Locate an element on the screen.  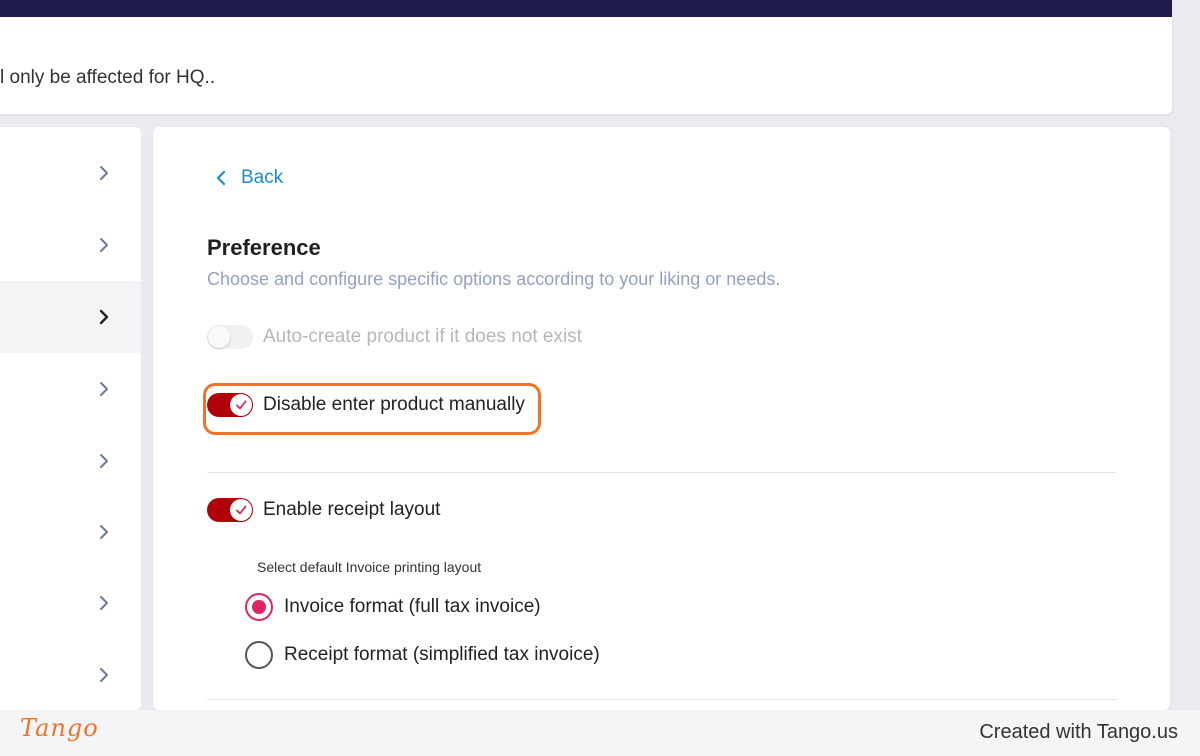
auto-create-toggle is located at coordinates (230, 337).